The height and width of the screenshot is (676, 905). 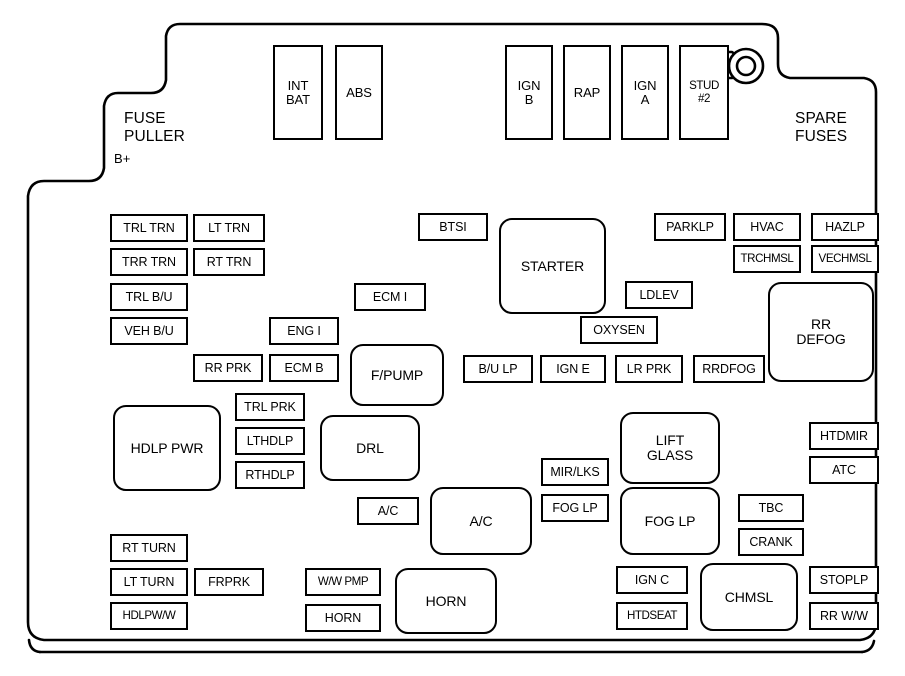 I want to click on fuse-ecm-i: ECM I, so click(x=390, y=297).